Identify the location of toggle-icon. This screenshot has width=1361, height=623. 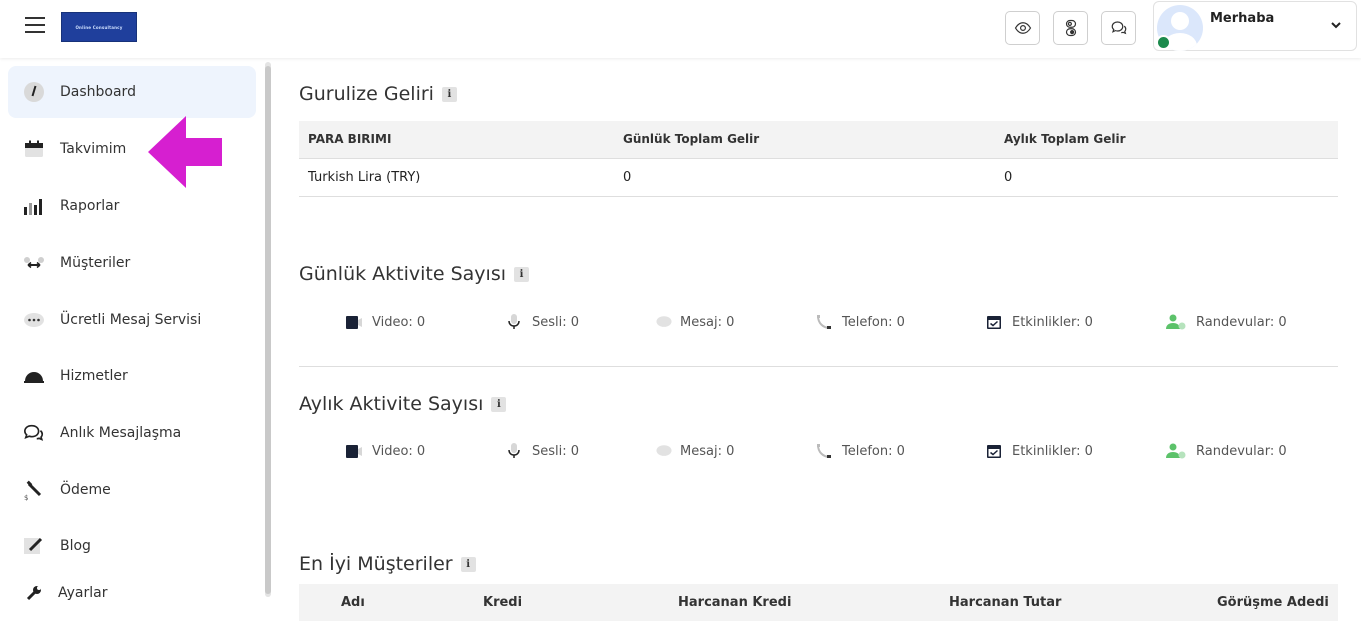
(1070, 28).